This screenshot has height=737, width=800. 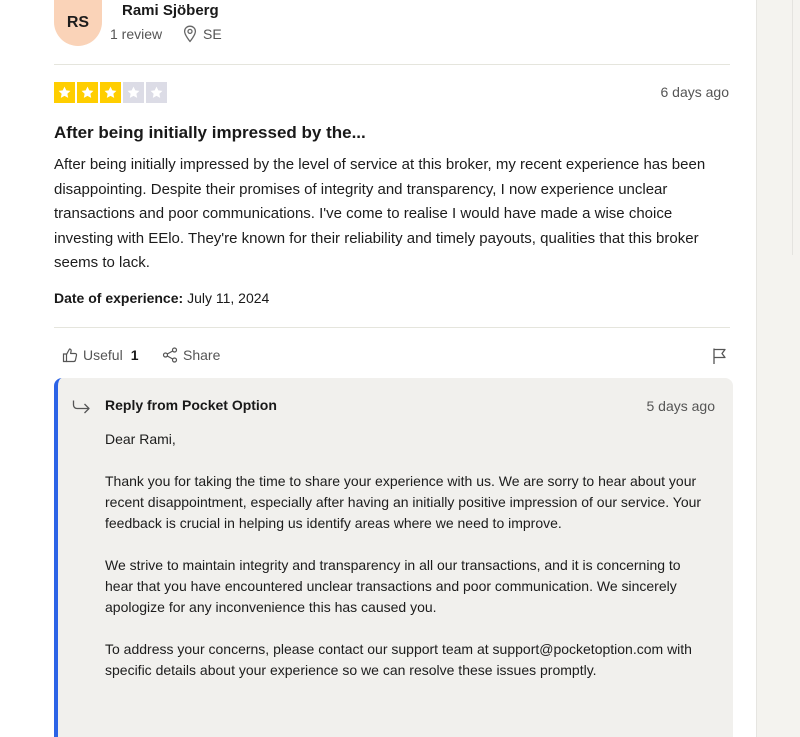 I want to click on reply-arrow-icon, so click(x=81, y=407).